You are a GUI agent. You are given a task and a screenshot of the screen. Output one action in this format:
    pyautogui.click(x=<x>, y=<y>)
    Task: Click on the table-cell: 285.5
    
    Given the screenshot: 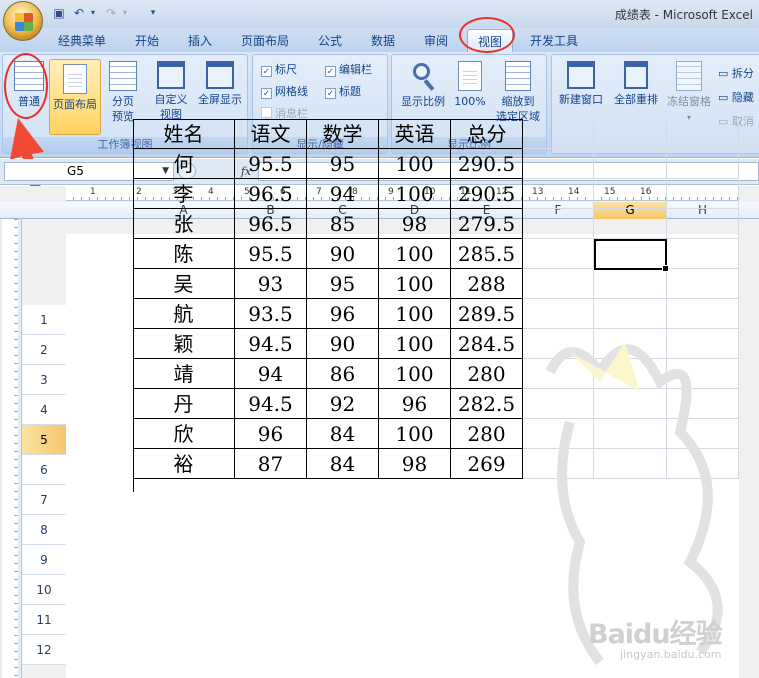 What is the action you would take?
    pyautogui.click(x=487, y=254)
    